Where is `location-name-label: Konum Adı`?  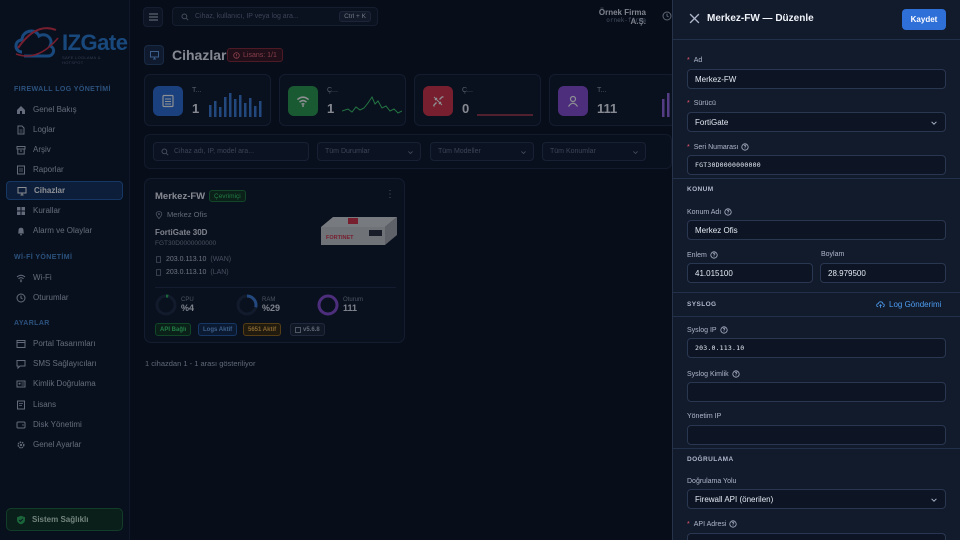
location-name-label: Konum Adı is located at coordinates (709, 212).